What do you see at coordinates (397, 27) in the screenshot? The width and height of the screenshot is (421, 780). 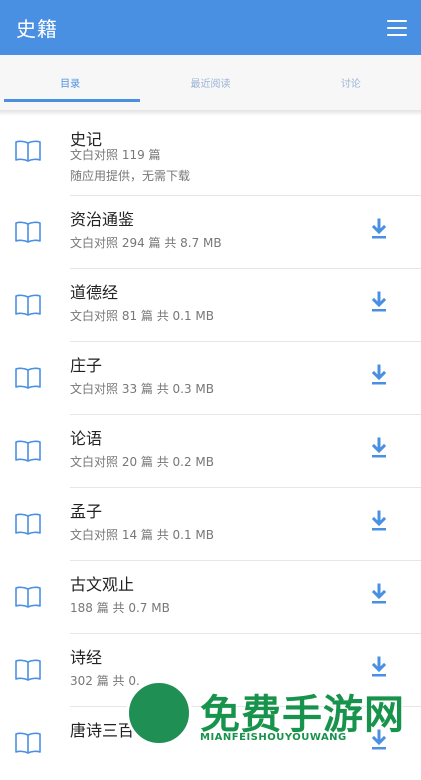 I see `menu-icon` at bounding box center [397, 27].